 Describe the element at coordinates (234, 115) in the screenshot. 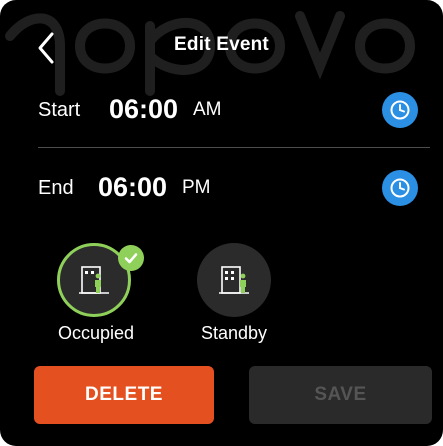

I see `start-time-row: Start 06:00 AM` at that location.